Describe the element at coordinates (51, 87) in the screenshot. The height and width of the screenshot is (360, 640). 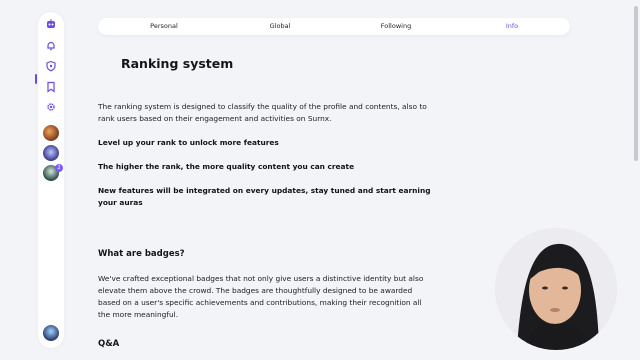
I see `bookmark-icon` at that location.